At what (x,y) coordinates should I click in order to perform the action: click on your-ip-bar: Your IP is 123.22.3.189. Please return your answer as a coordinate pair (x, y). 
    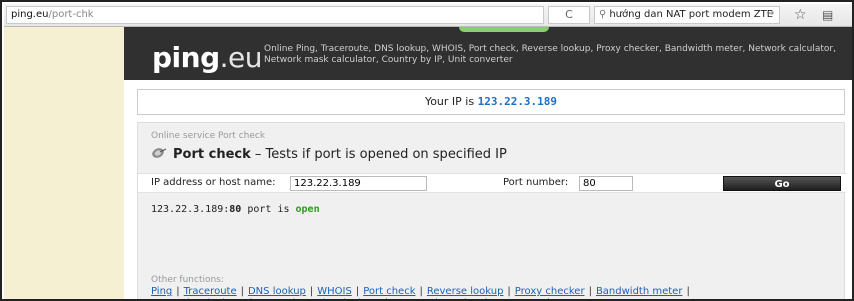
    Looking at the image, I should click on (491, 102).